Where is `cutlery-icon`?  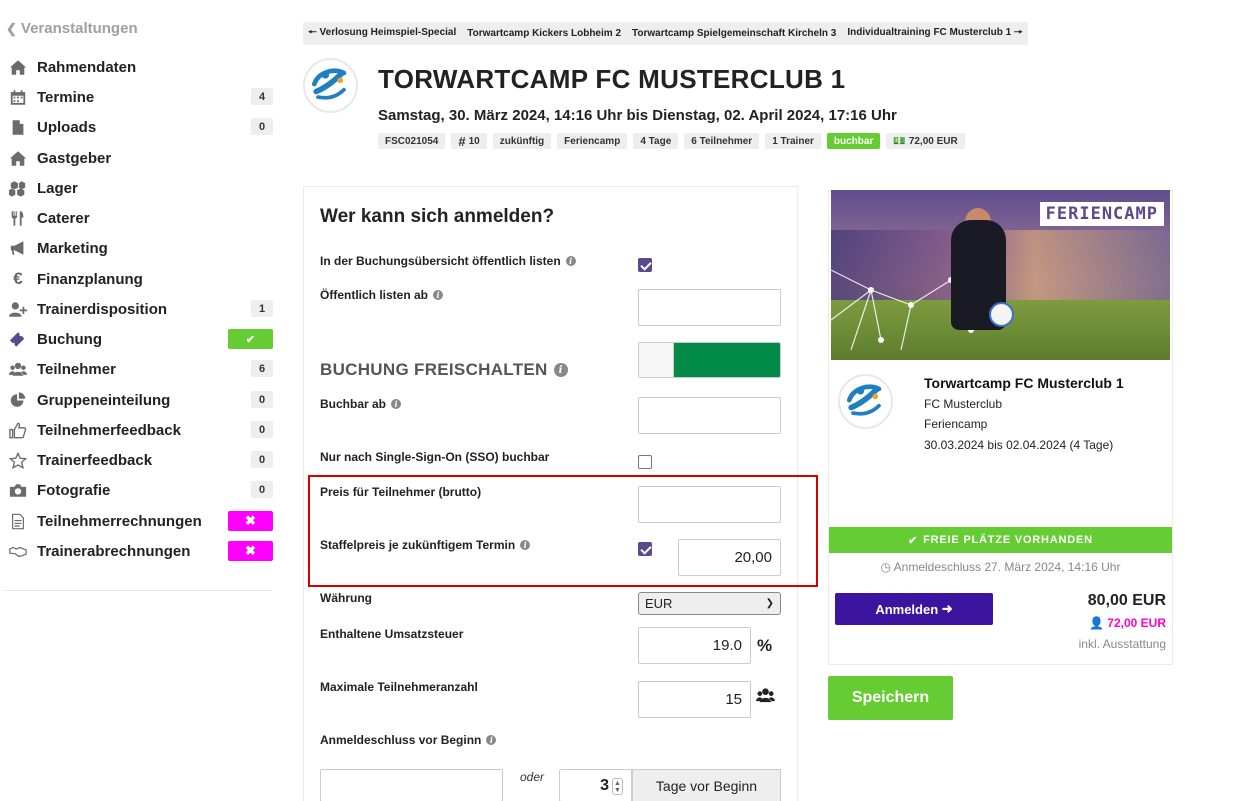
cutlery-icon is located at coordinates (18, 218).